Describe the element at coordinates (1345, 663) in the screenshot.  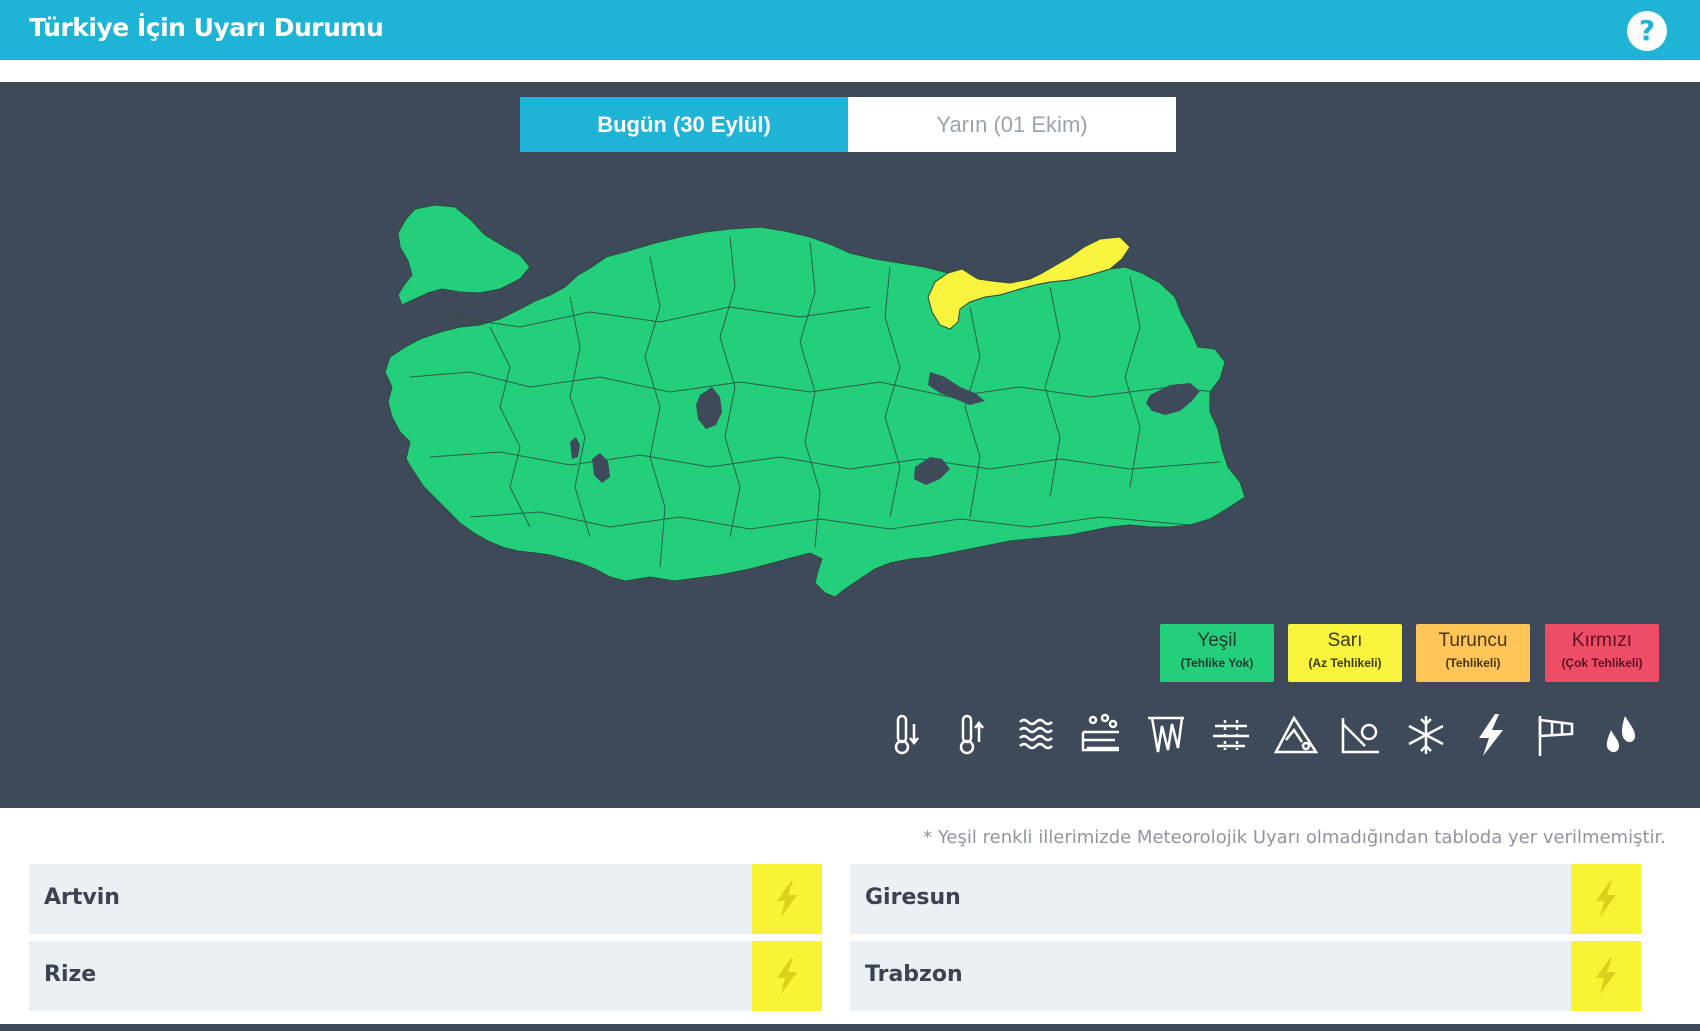
I see `legend-sub: (Az Tehlikeli)` at that location.